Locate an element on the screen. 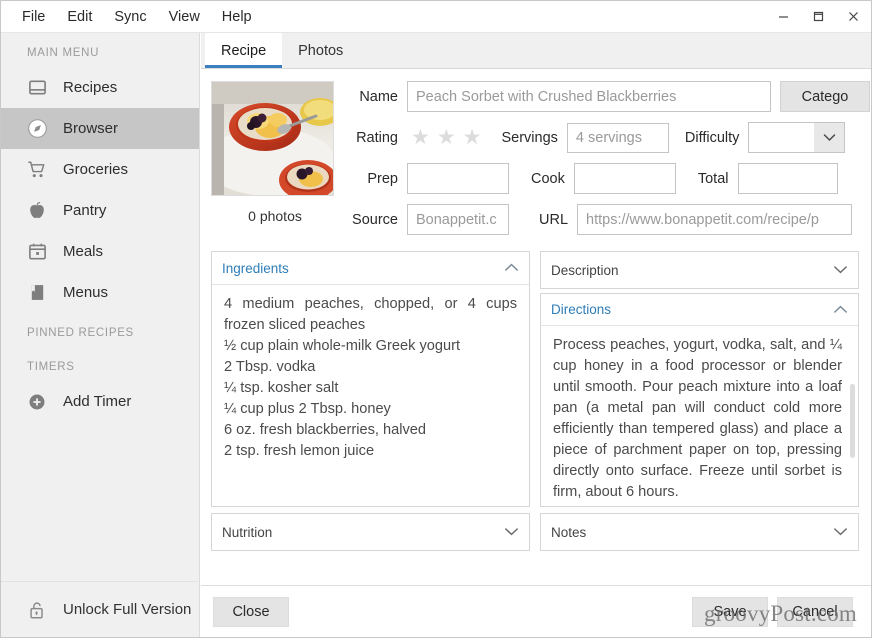 Image resolution: width=872 pixels, height=638 pixels. menu-item-view: View is located at coordinates (184, 17).